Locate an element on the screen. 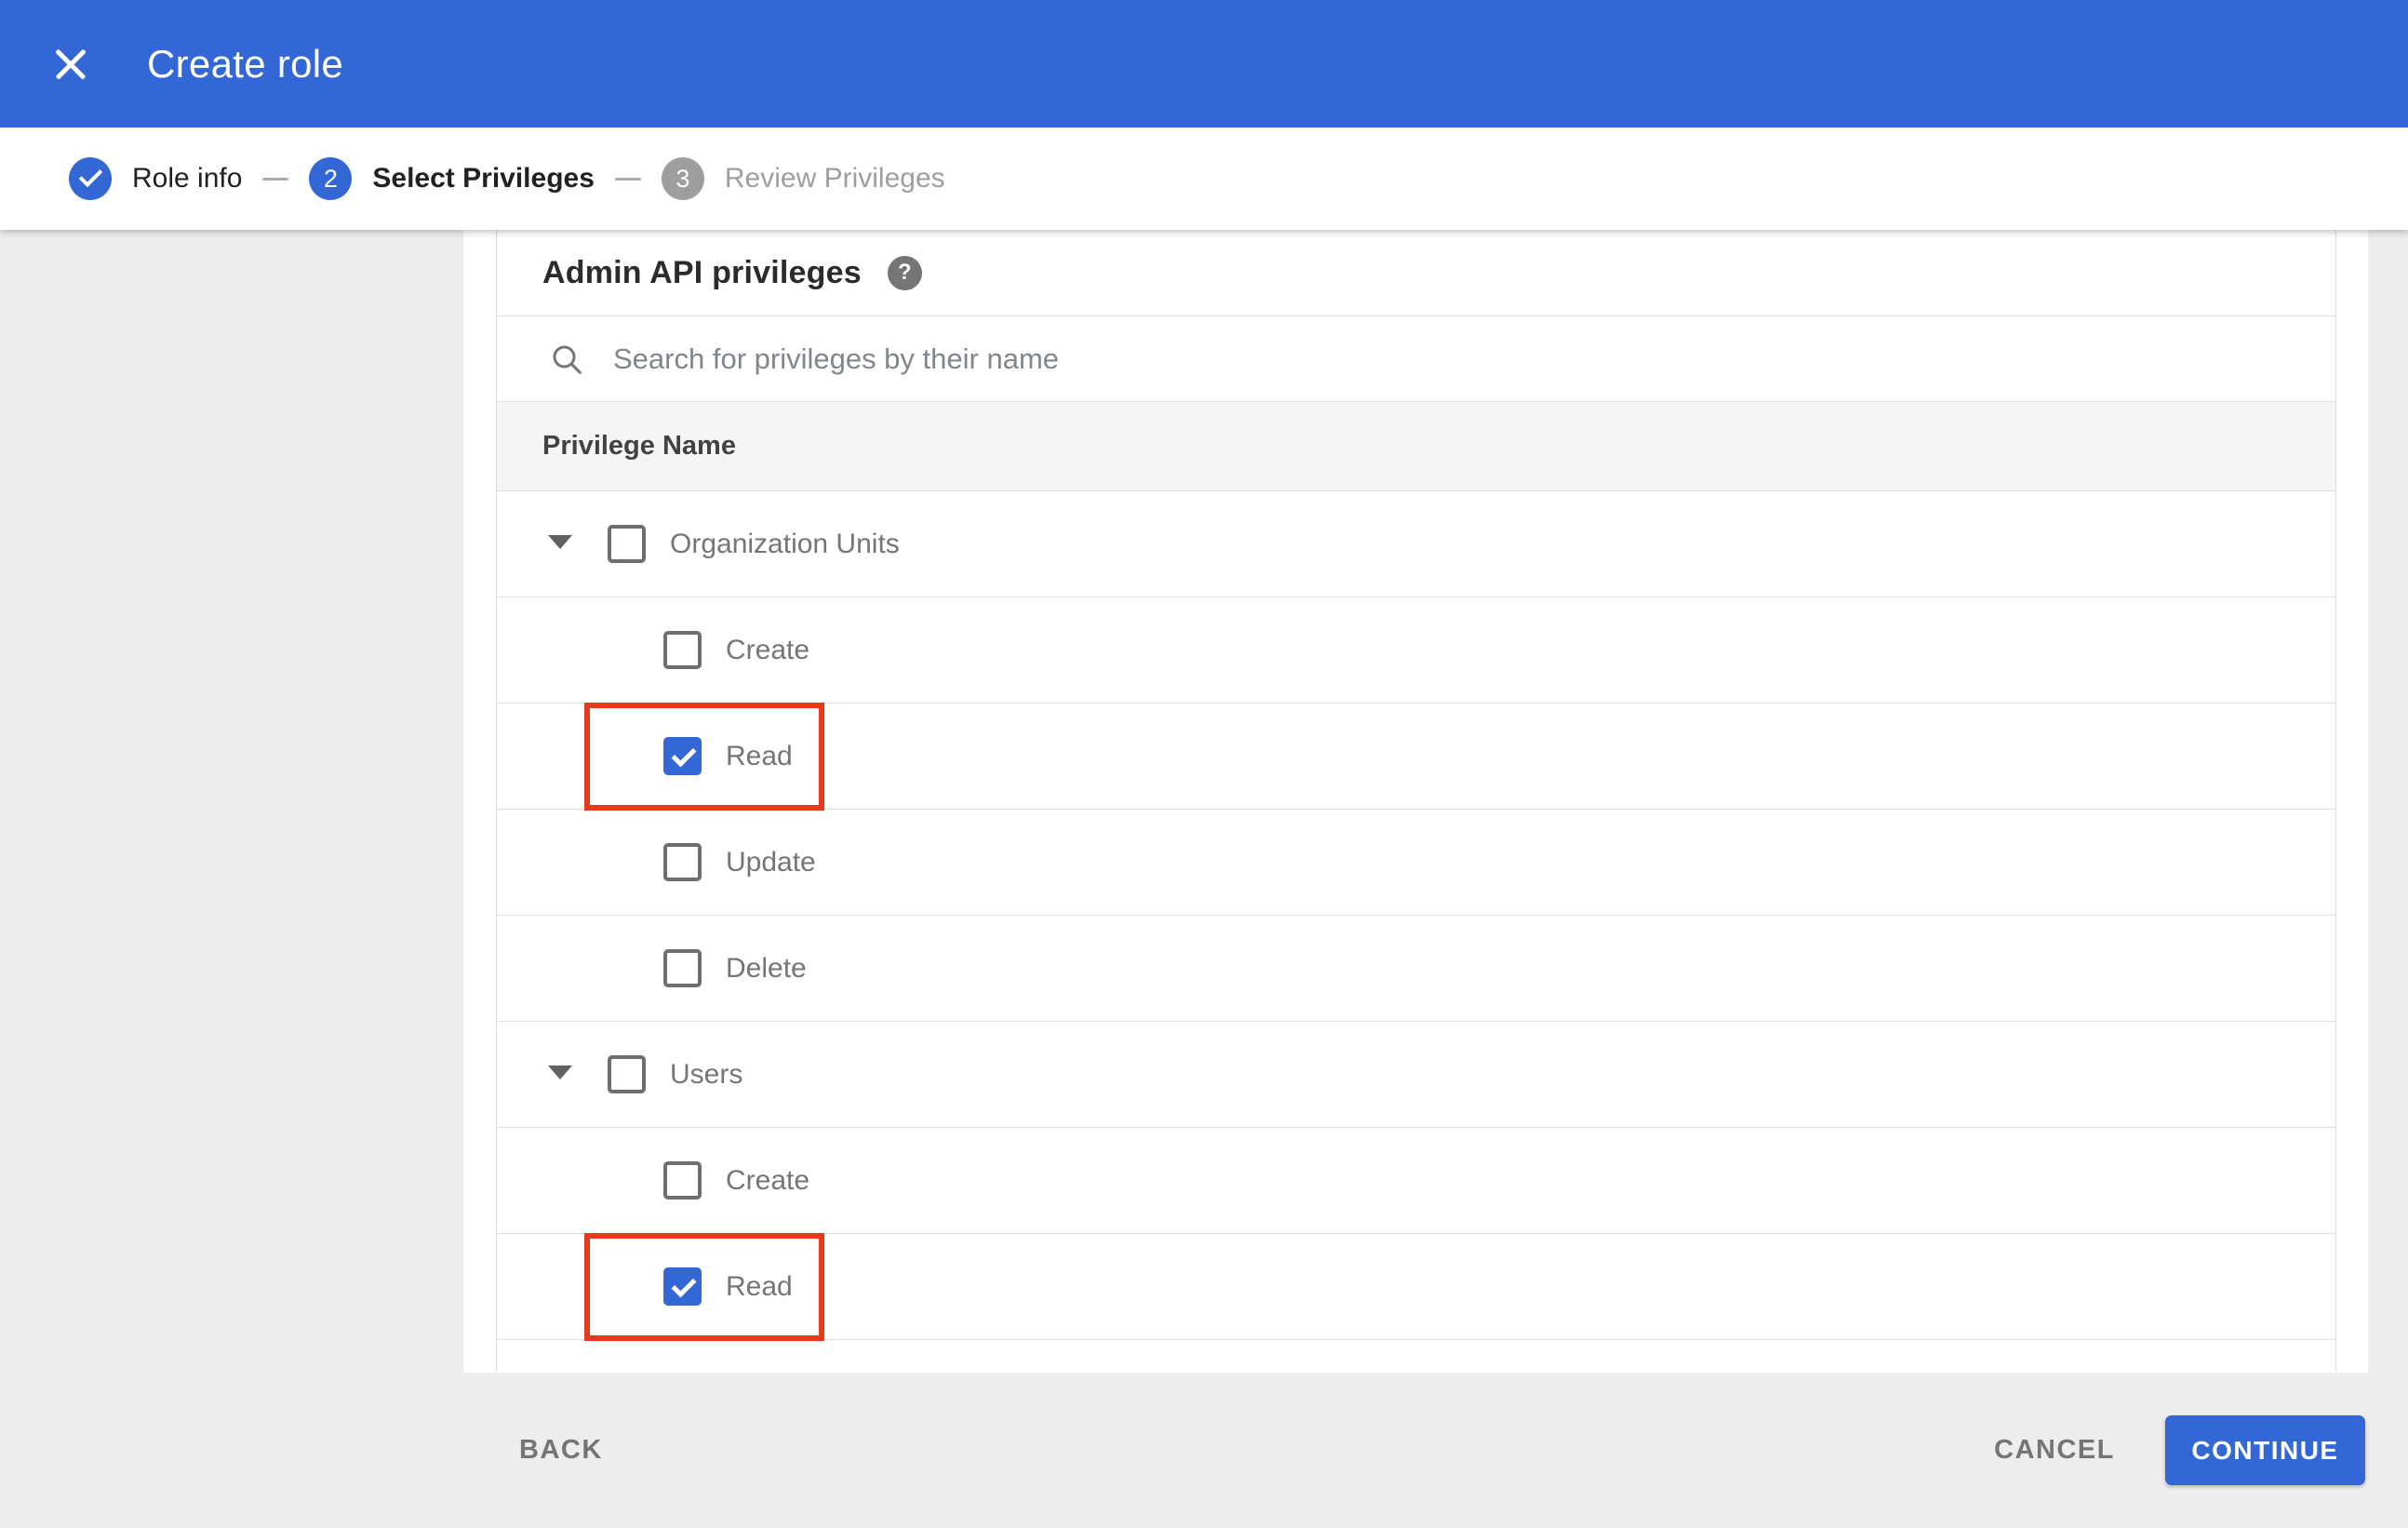  step-select-privileges: 2 Select Privileges is located at coordinates (452, 179).